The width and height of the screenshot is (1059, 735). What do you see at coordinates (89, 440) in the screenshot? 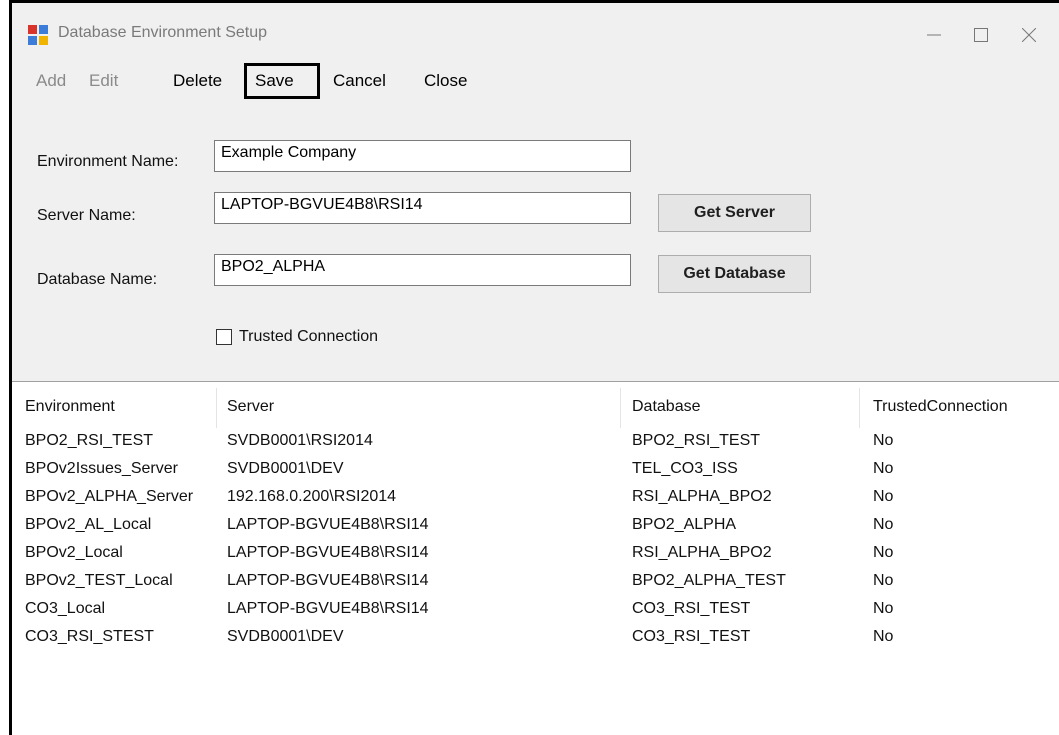
I see `cell-environment: BPO2_RSI_TEST` at bounding box center [89, 440].